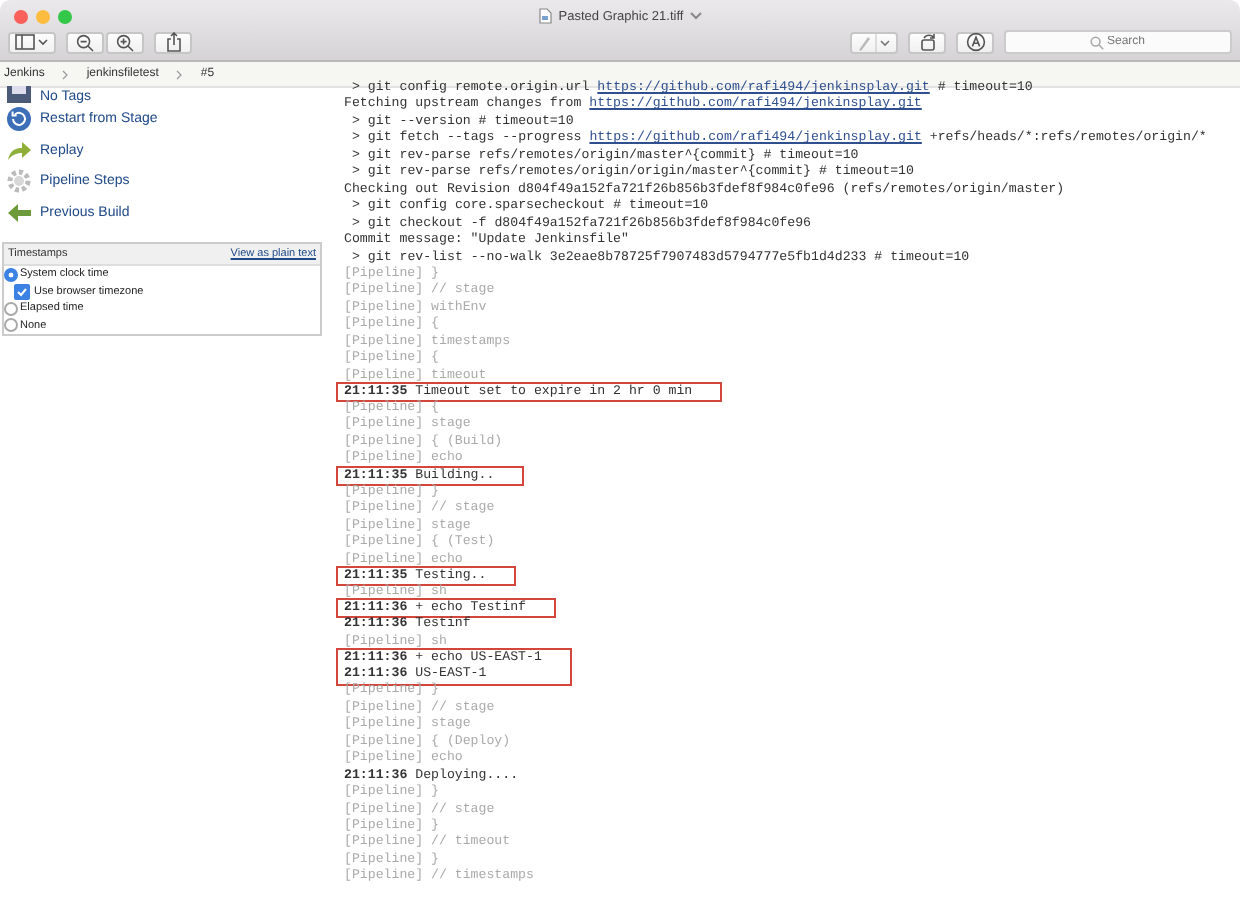  I want to click on checkbox, so click(22, 291).